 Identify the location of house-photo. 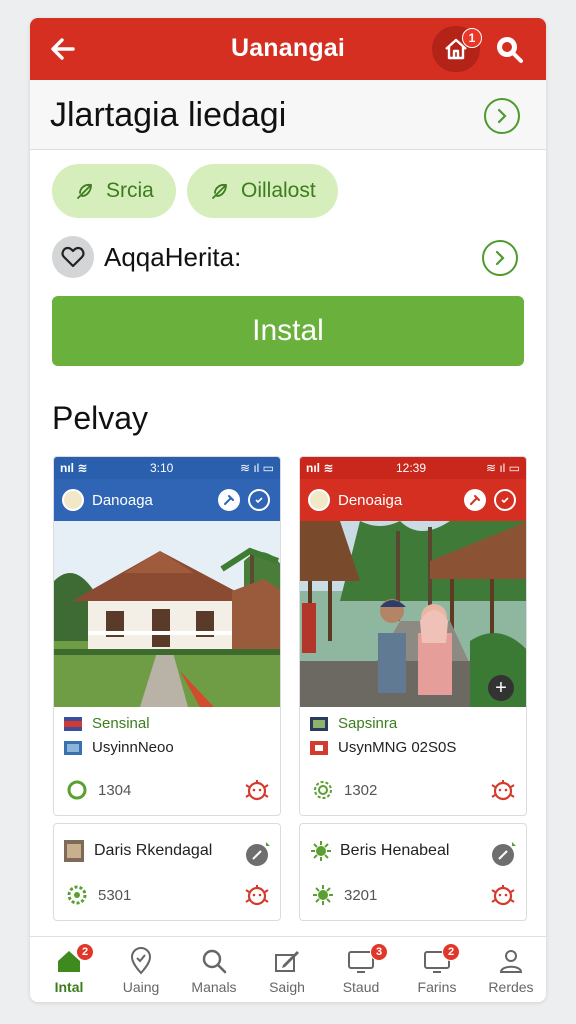
(167, 614).